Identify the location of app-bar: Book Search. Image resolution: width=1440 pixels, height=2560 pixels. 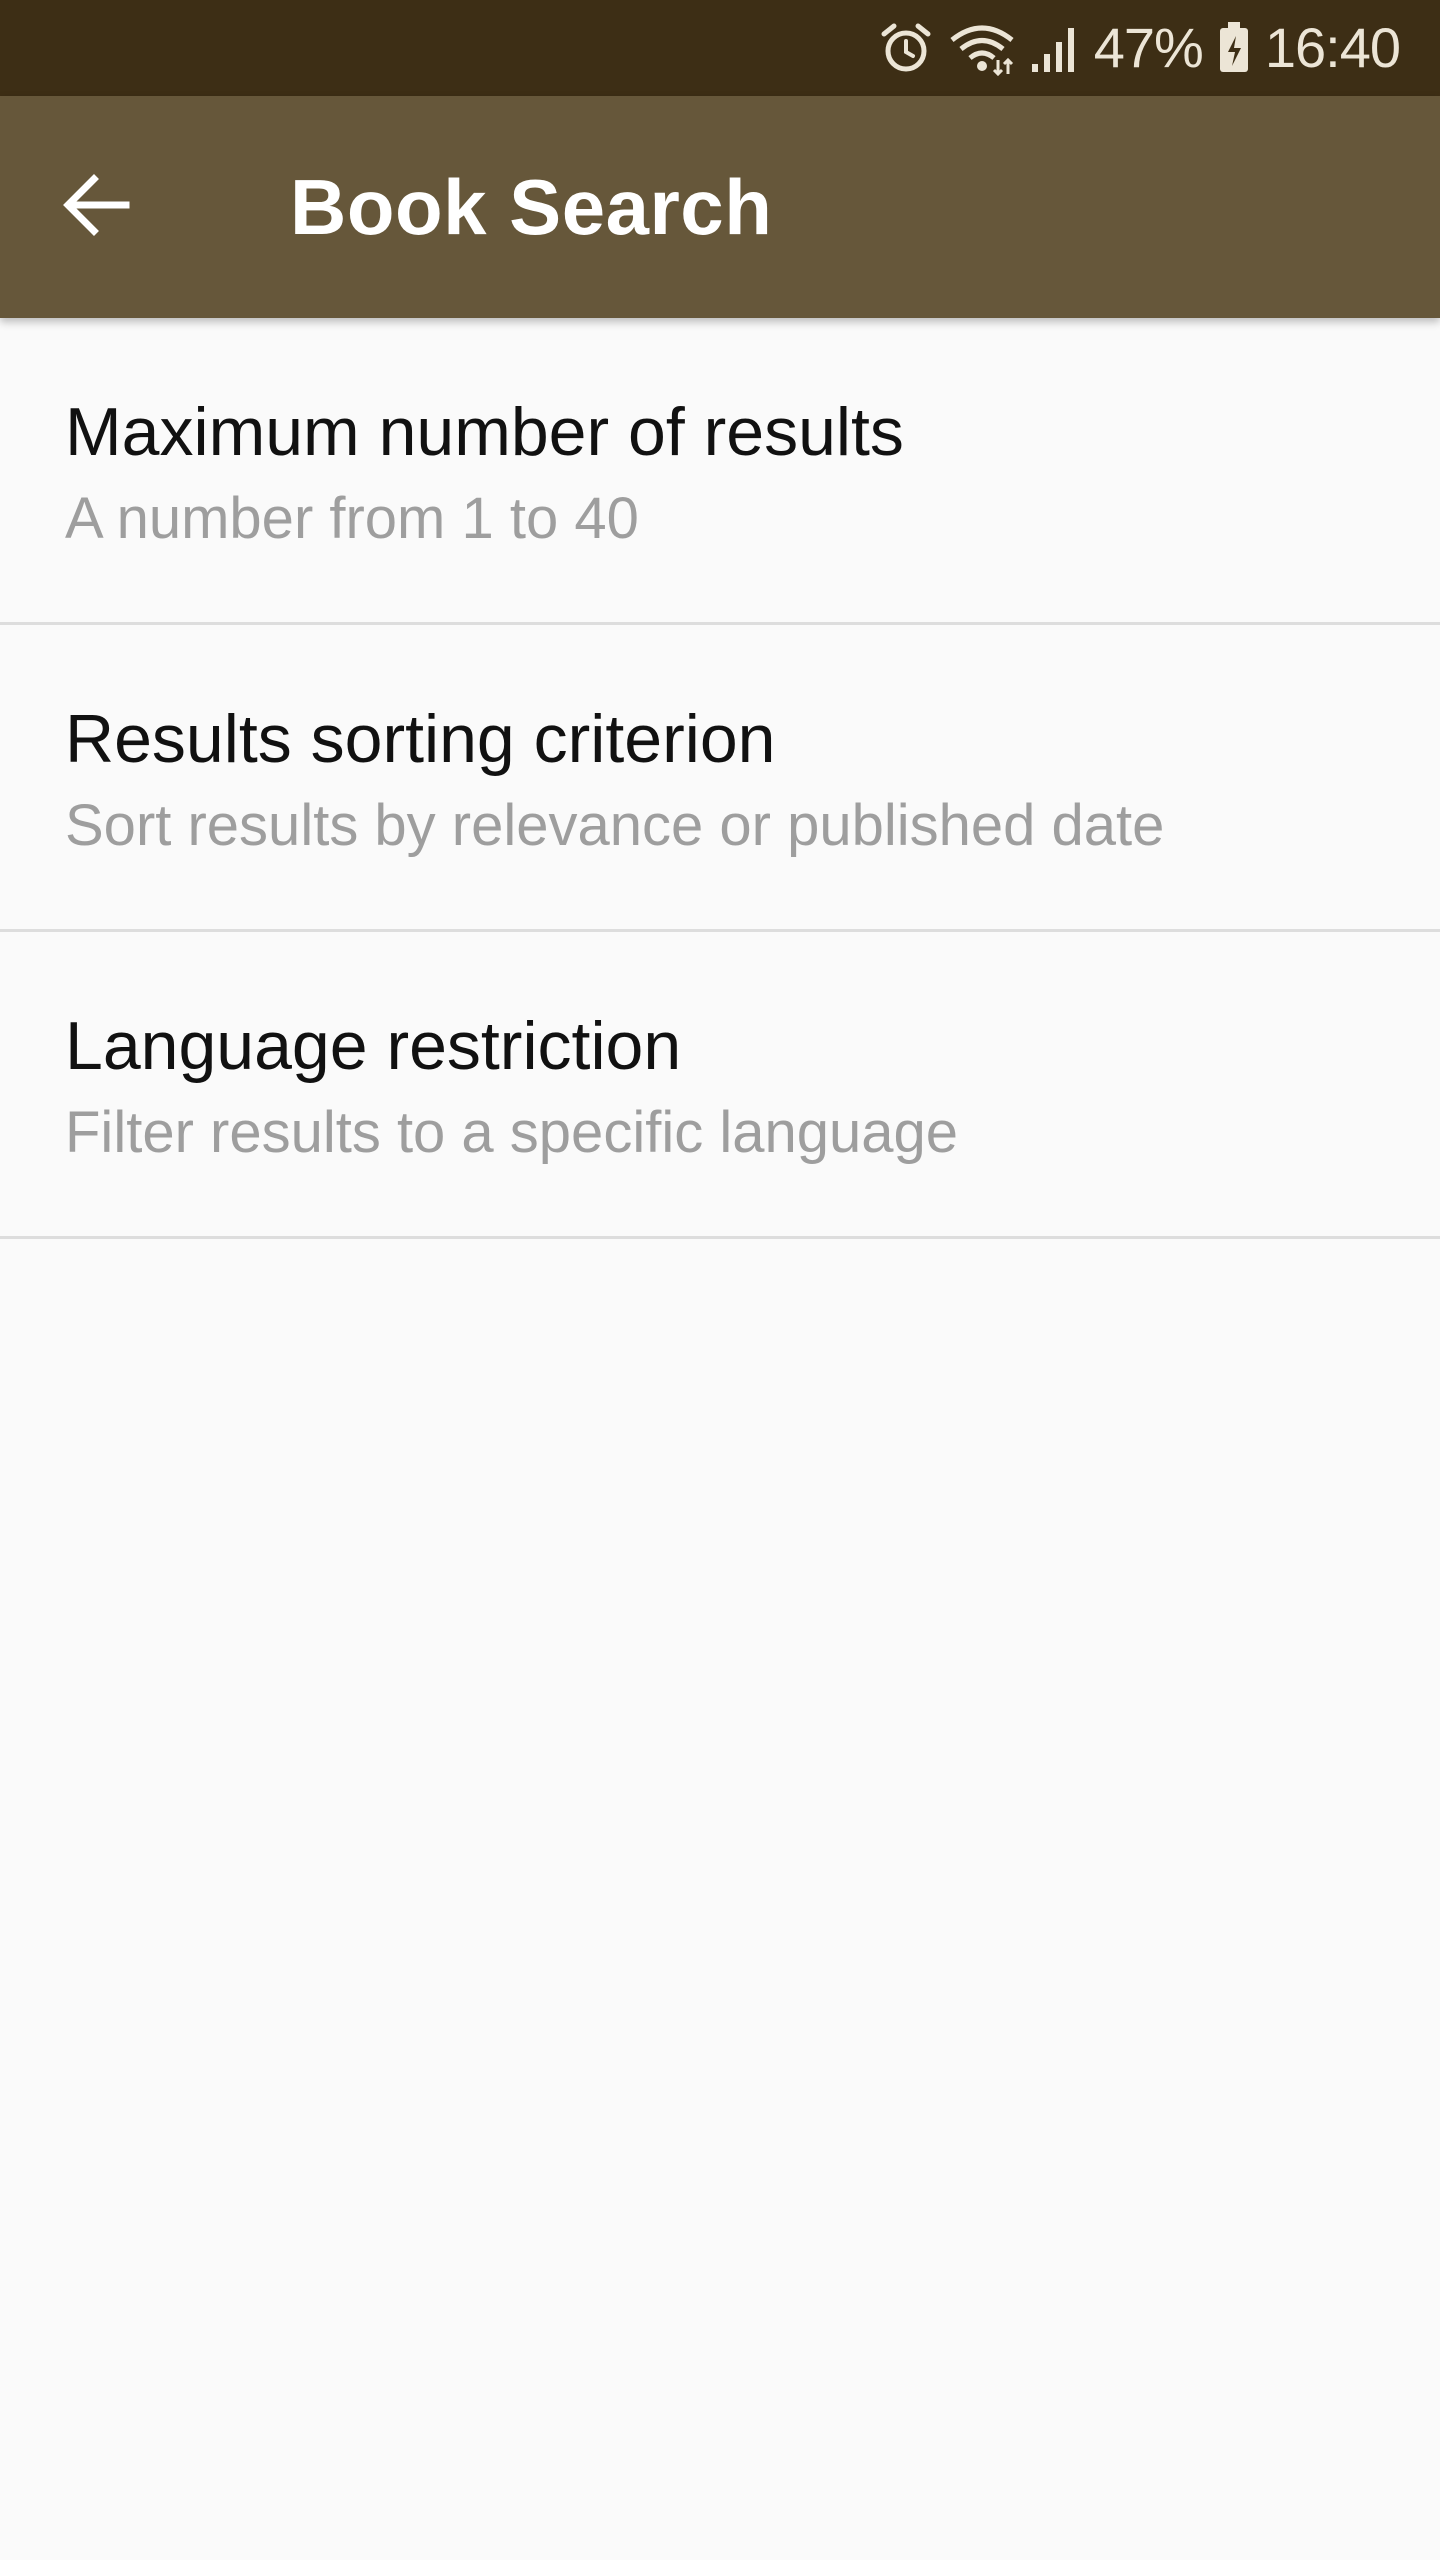
(720, 207).